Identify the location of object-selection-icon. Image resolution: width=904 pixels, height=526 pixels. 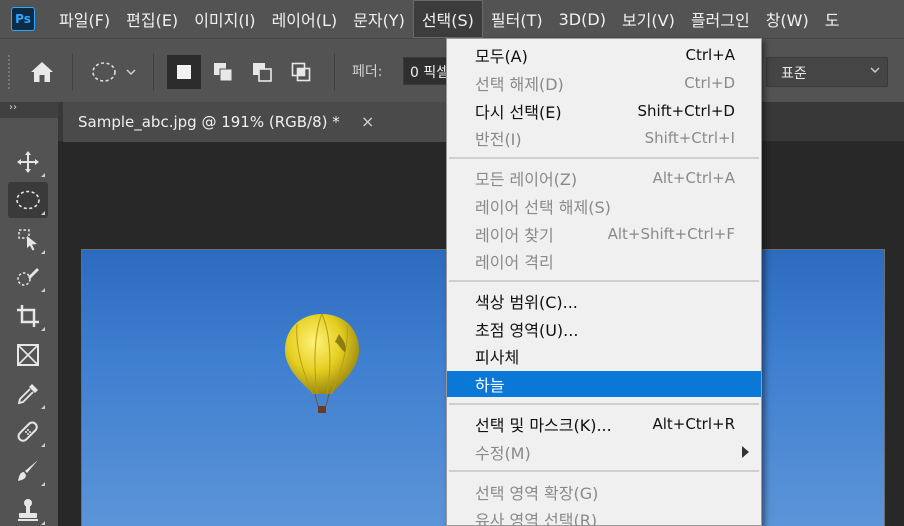
(27, 240).